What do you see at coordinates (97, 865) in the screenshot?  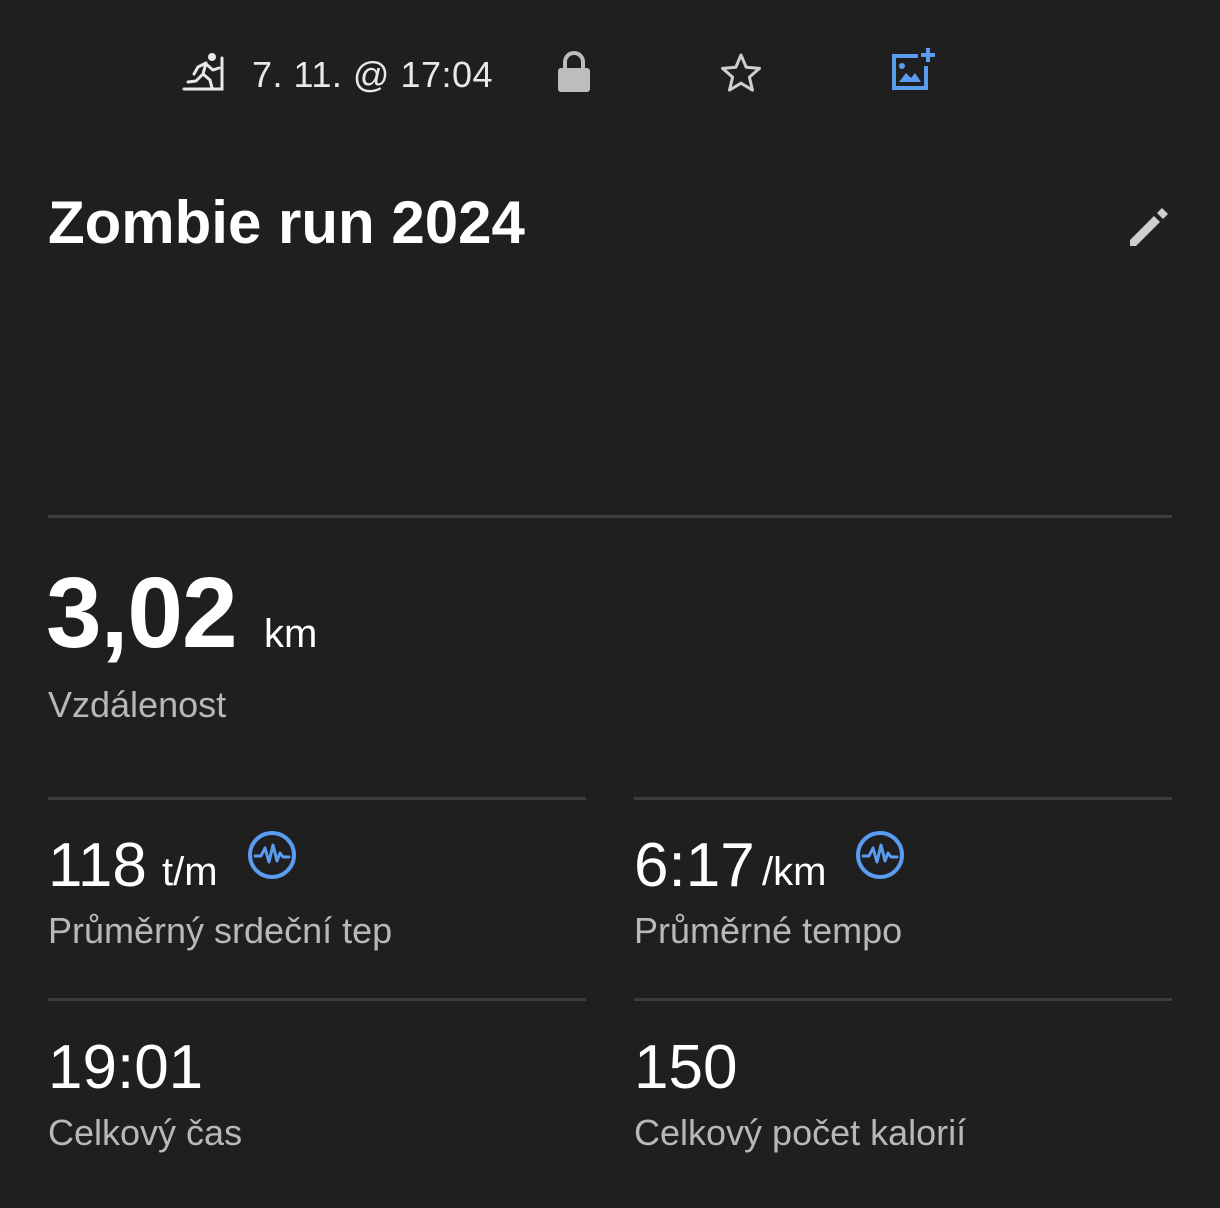 I see `heart-rate-value: 118` at bounding box center [97, 865].